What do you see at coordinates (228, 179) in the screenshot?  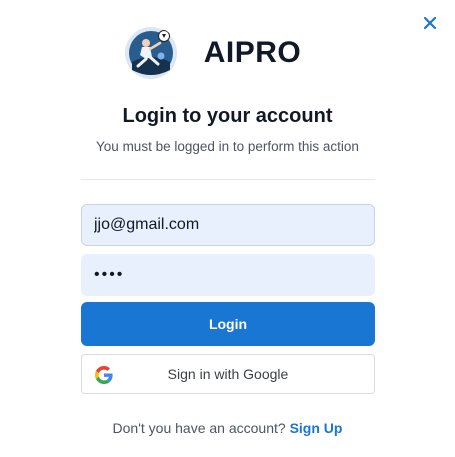 I see `divider` at bounding box center [228, 179].